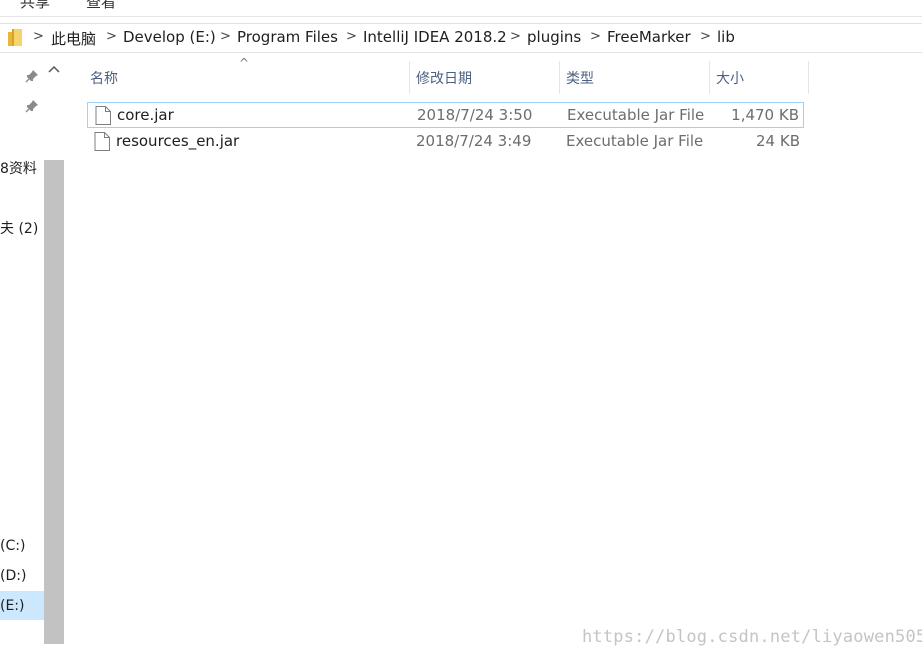 Image resolution: width=922 pixels, height=658 pixels. Describe the element at coordinates (752, 637) in the screenshot. I see `watermark-text: https://blog.csdn.net/liyaowen505` at that location.